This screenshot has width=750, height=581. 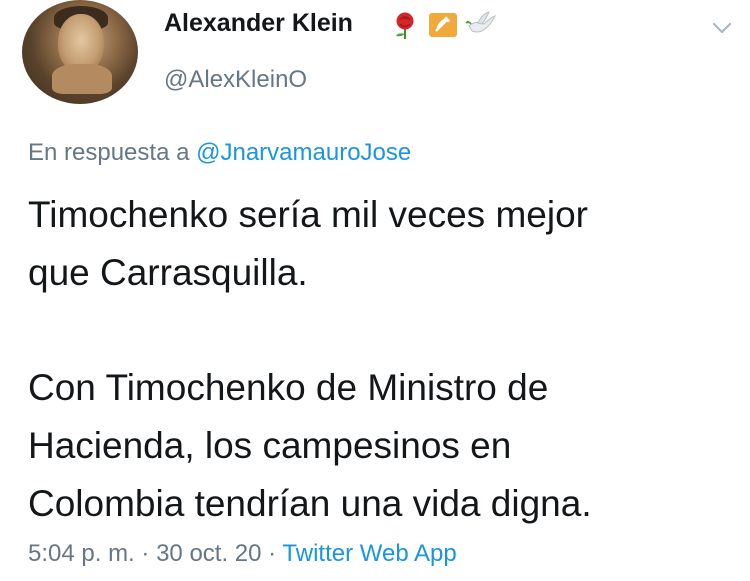 I want to click on tweet-line: Con Timochenko de Ministro de, so click(x=288, y=387).